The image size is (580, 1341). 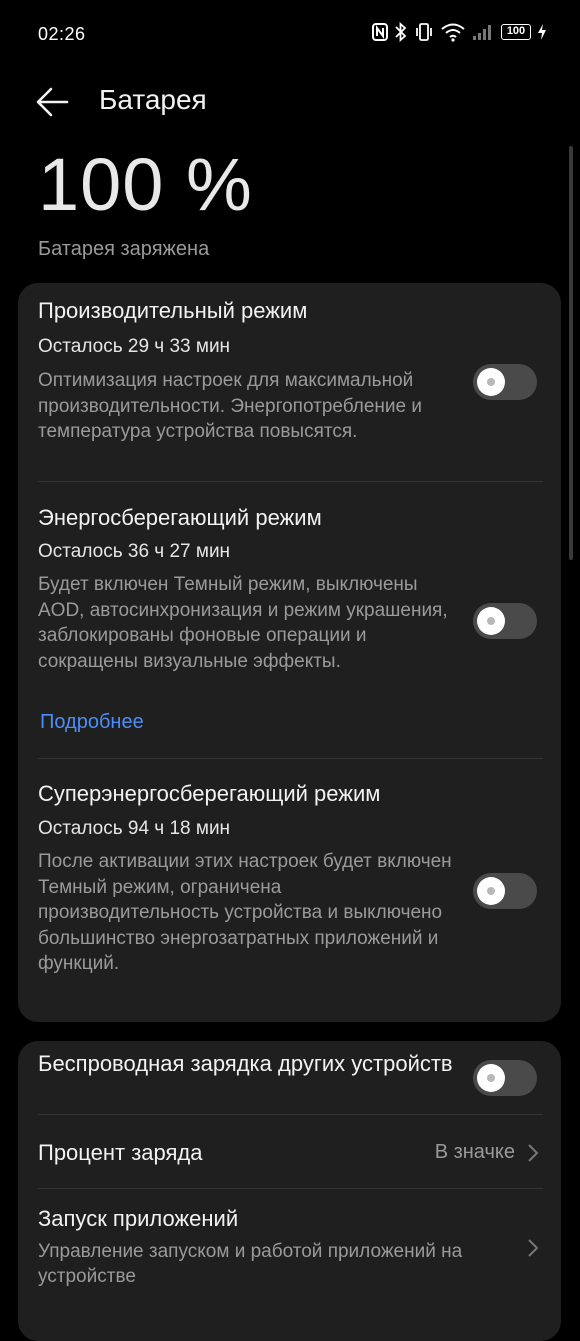 I want to click on nfc-icon, so click(x=380, y=32).